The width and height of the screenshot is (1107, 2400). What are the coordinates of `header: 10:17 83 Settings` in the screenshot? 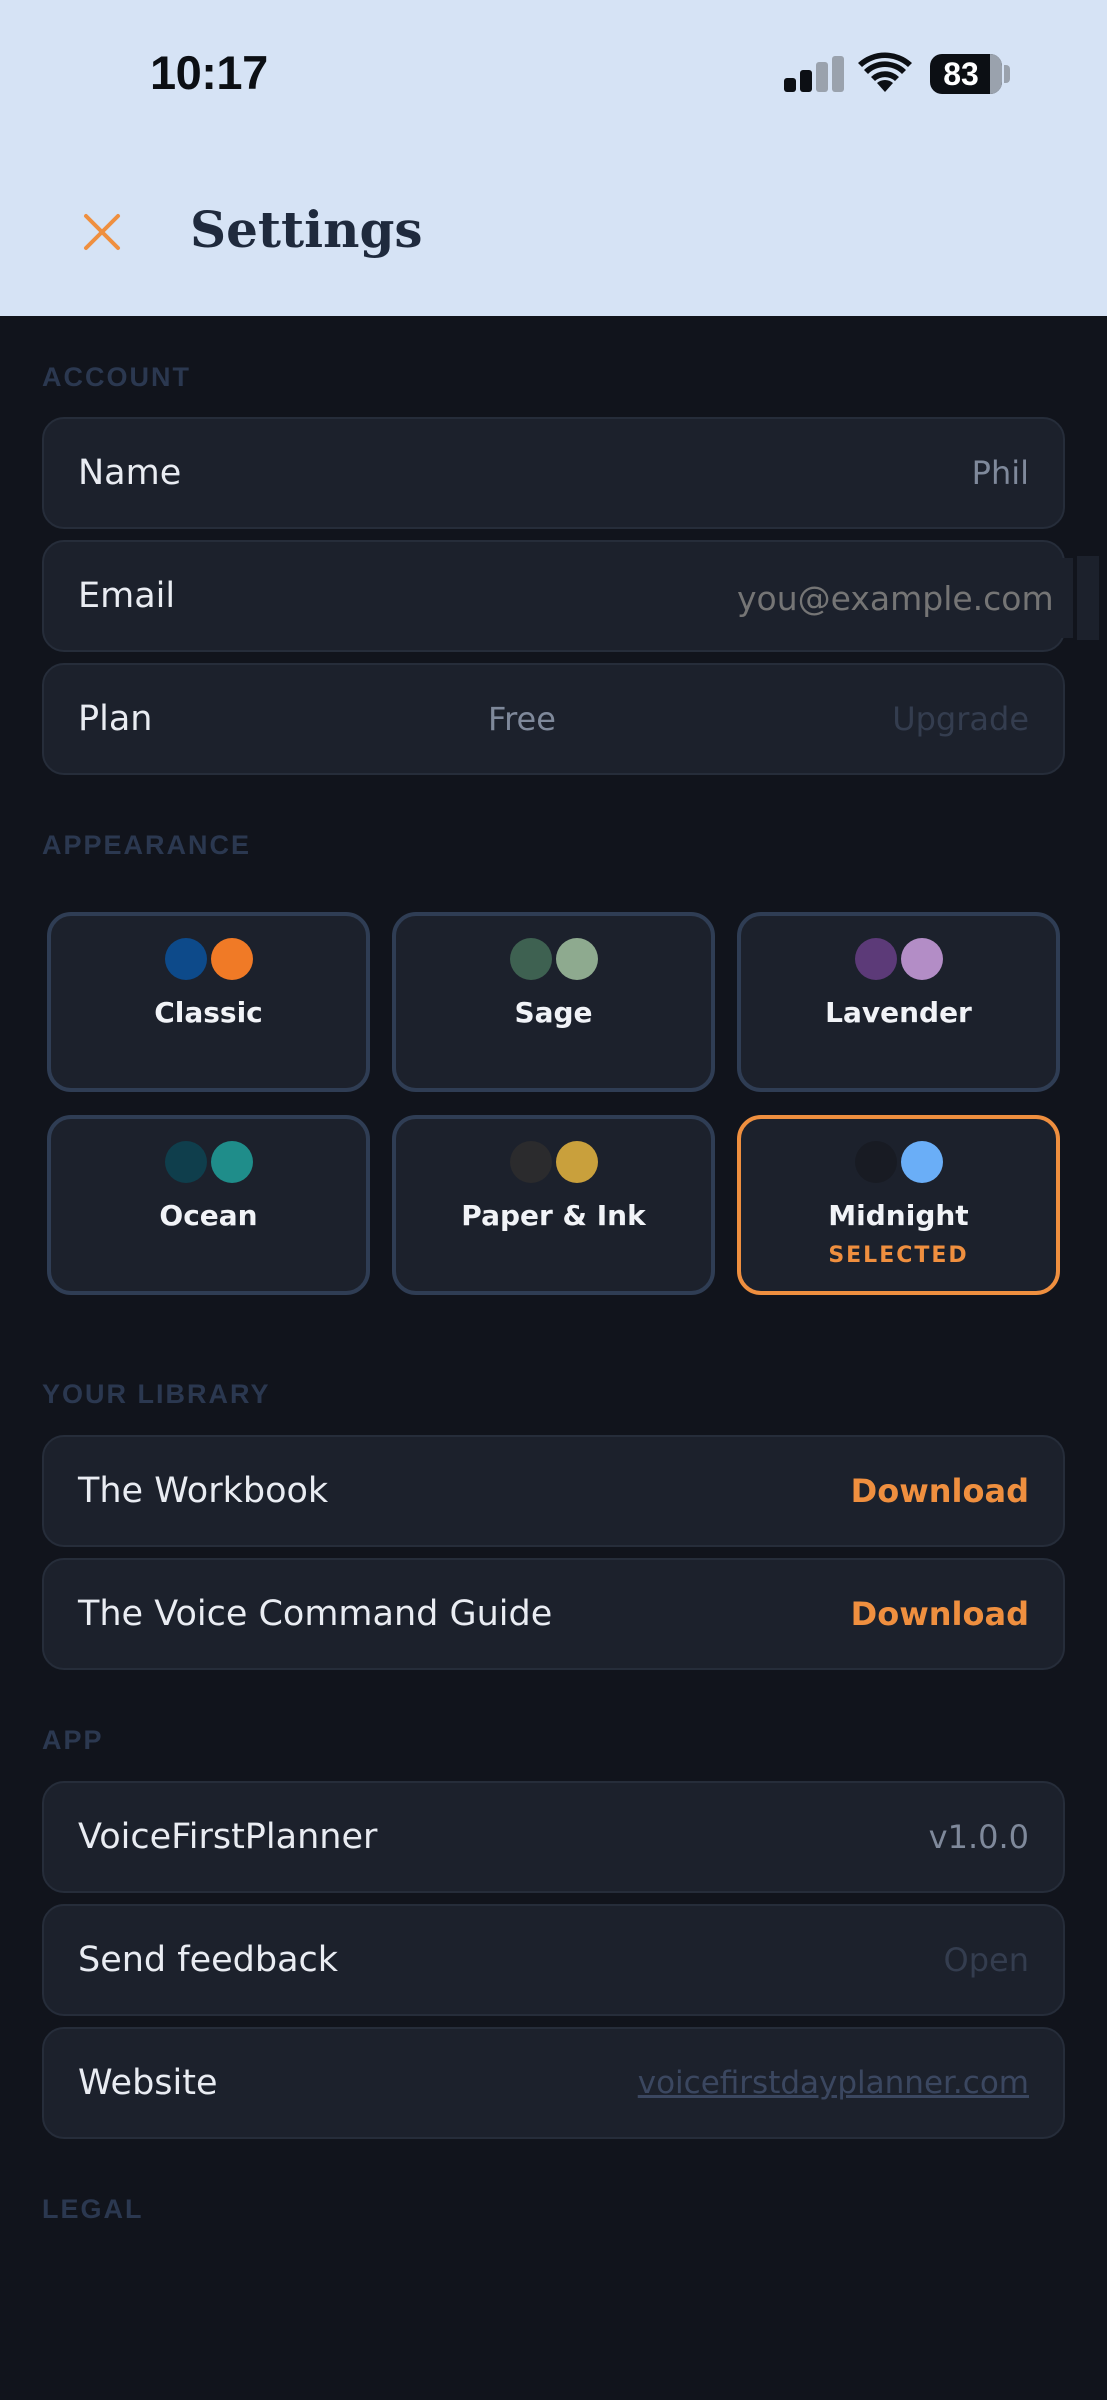 It's located at (553, 158).